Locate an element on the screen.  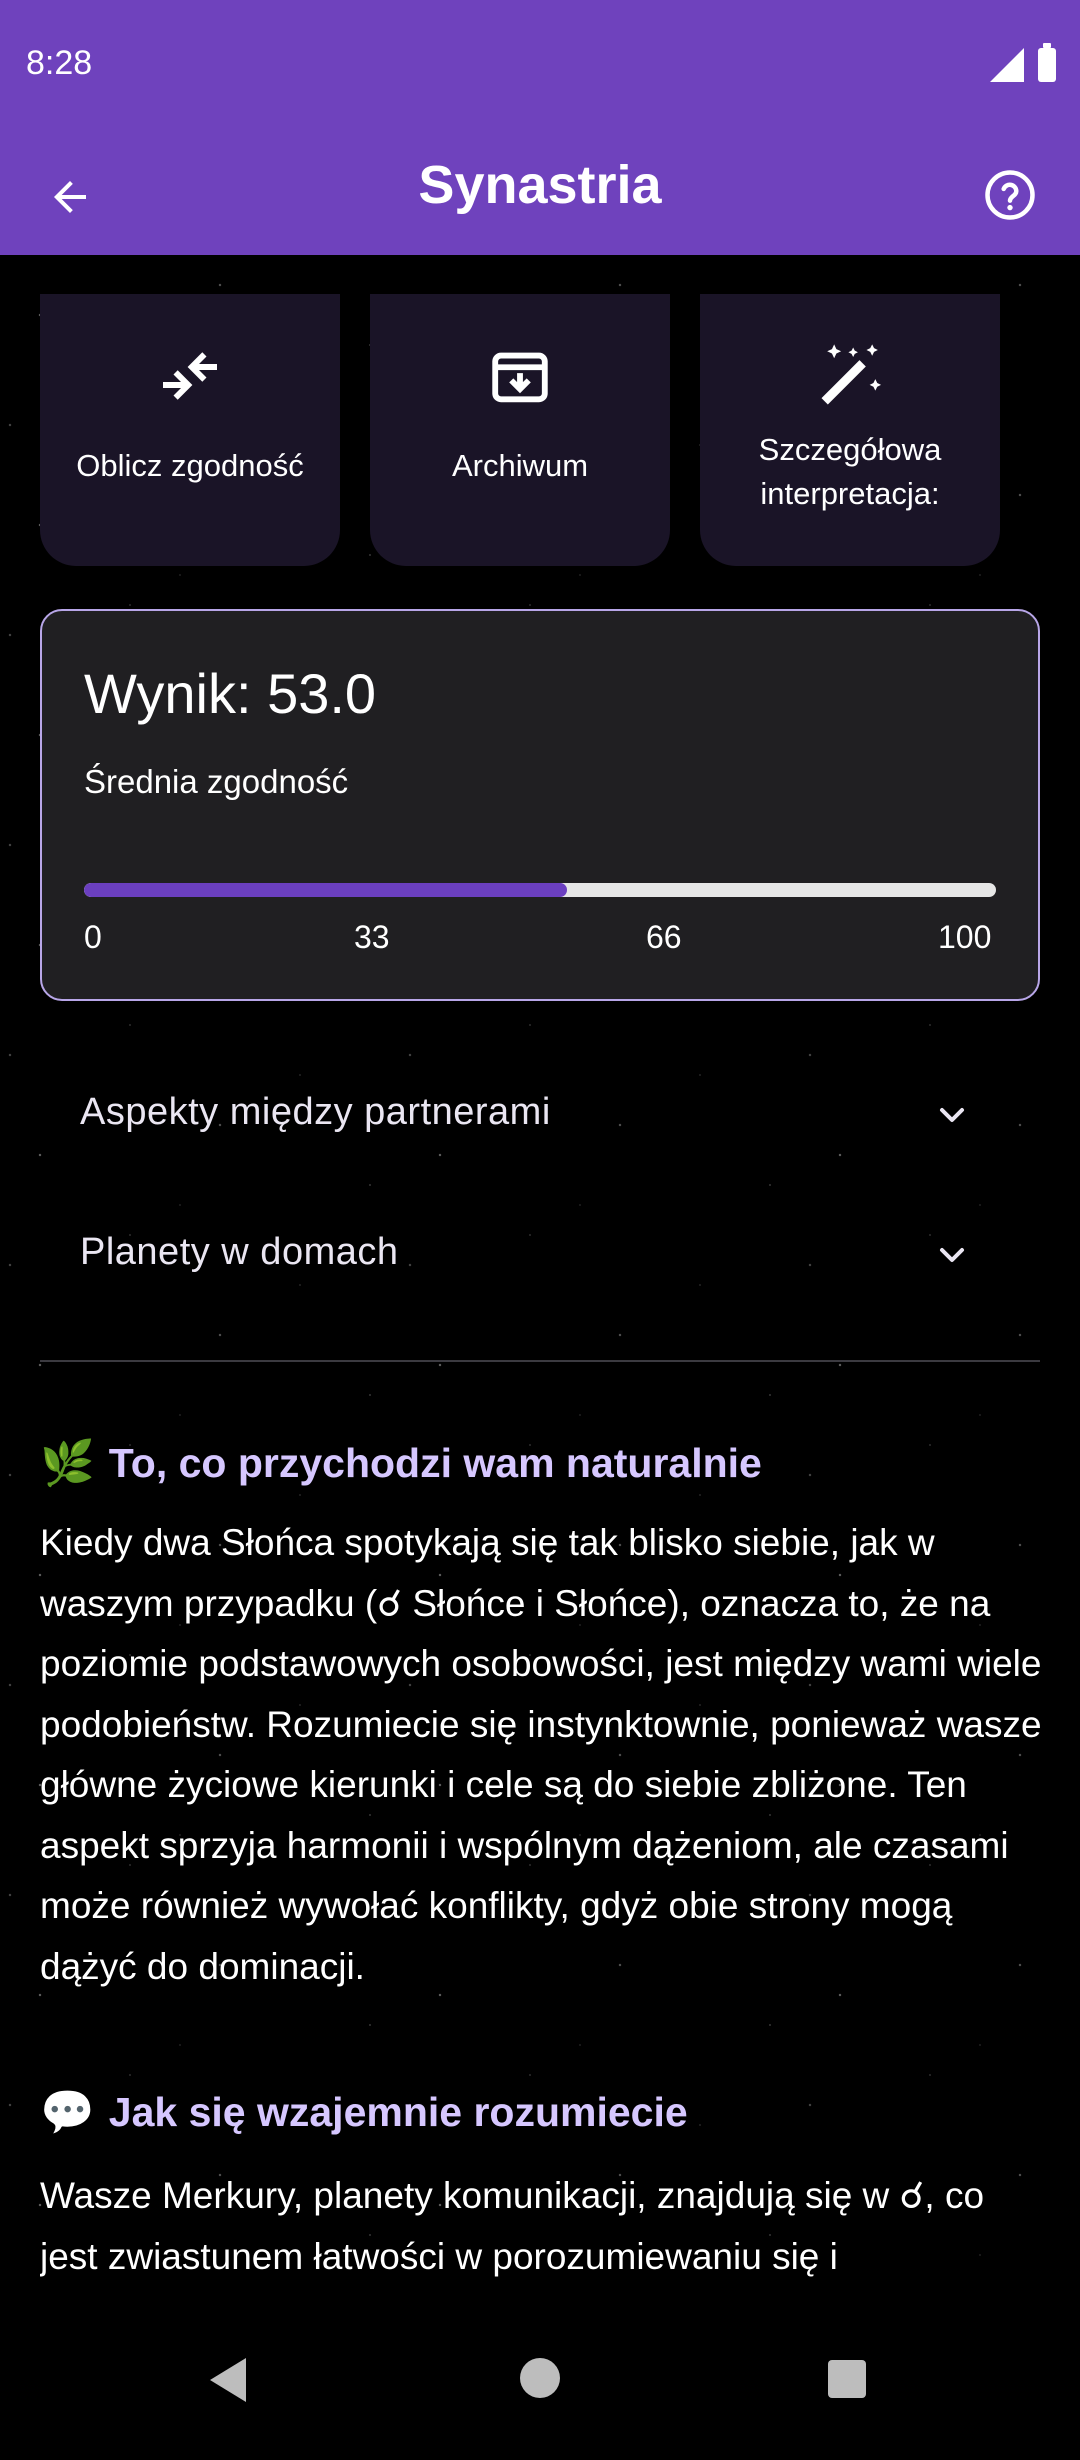
score-description: Średnia zgodność is located at coordinates (216, 781).